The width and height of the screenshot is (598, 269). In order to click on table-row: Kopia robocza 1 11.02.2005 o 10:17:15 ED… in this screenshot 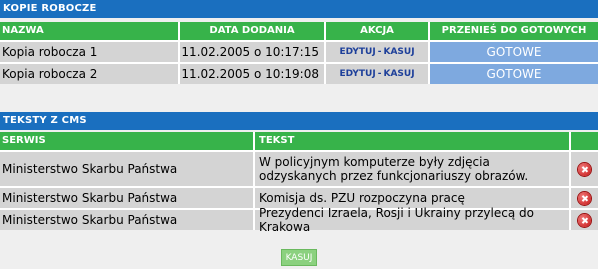, I will do `click(299, 51)`.